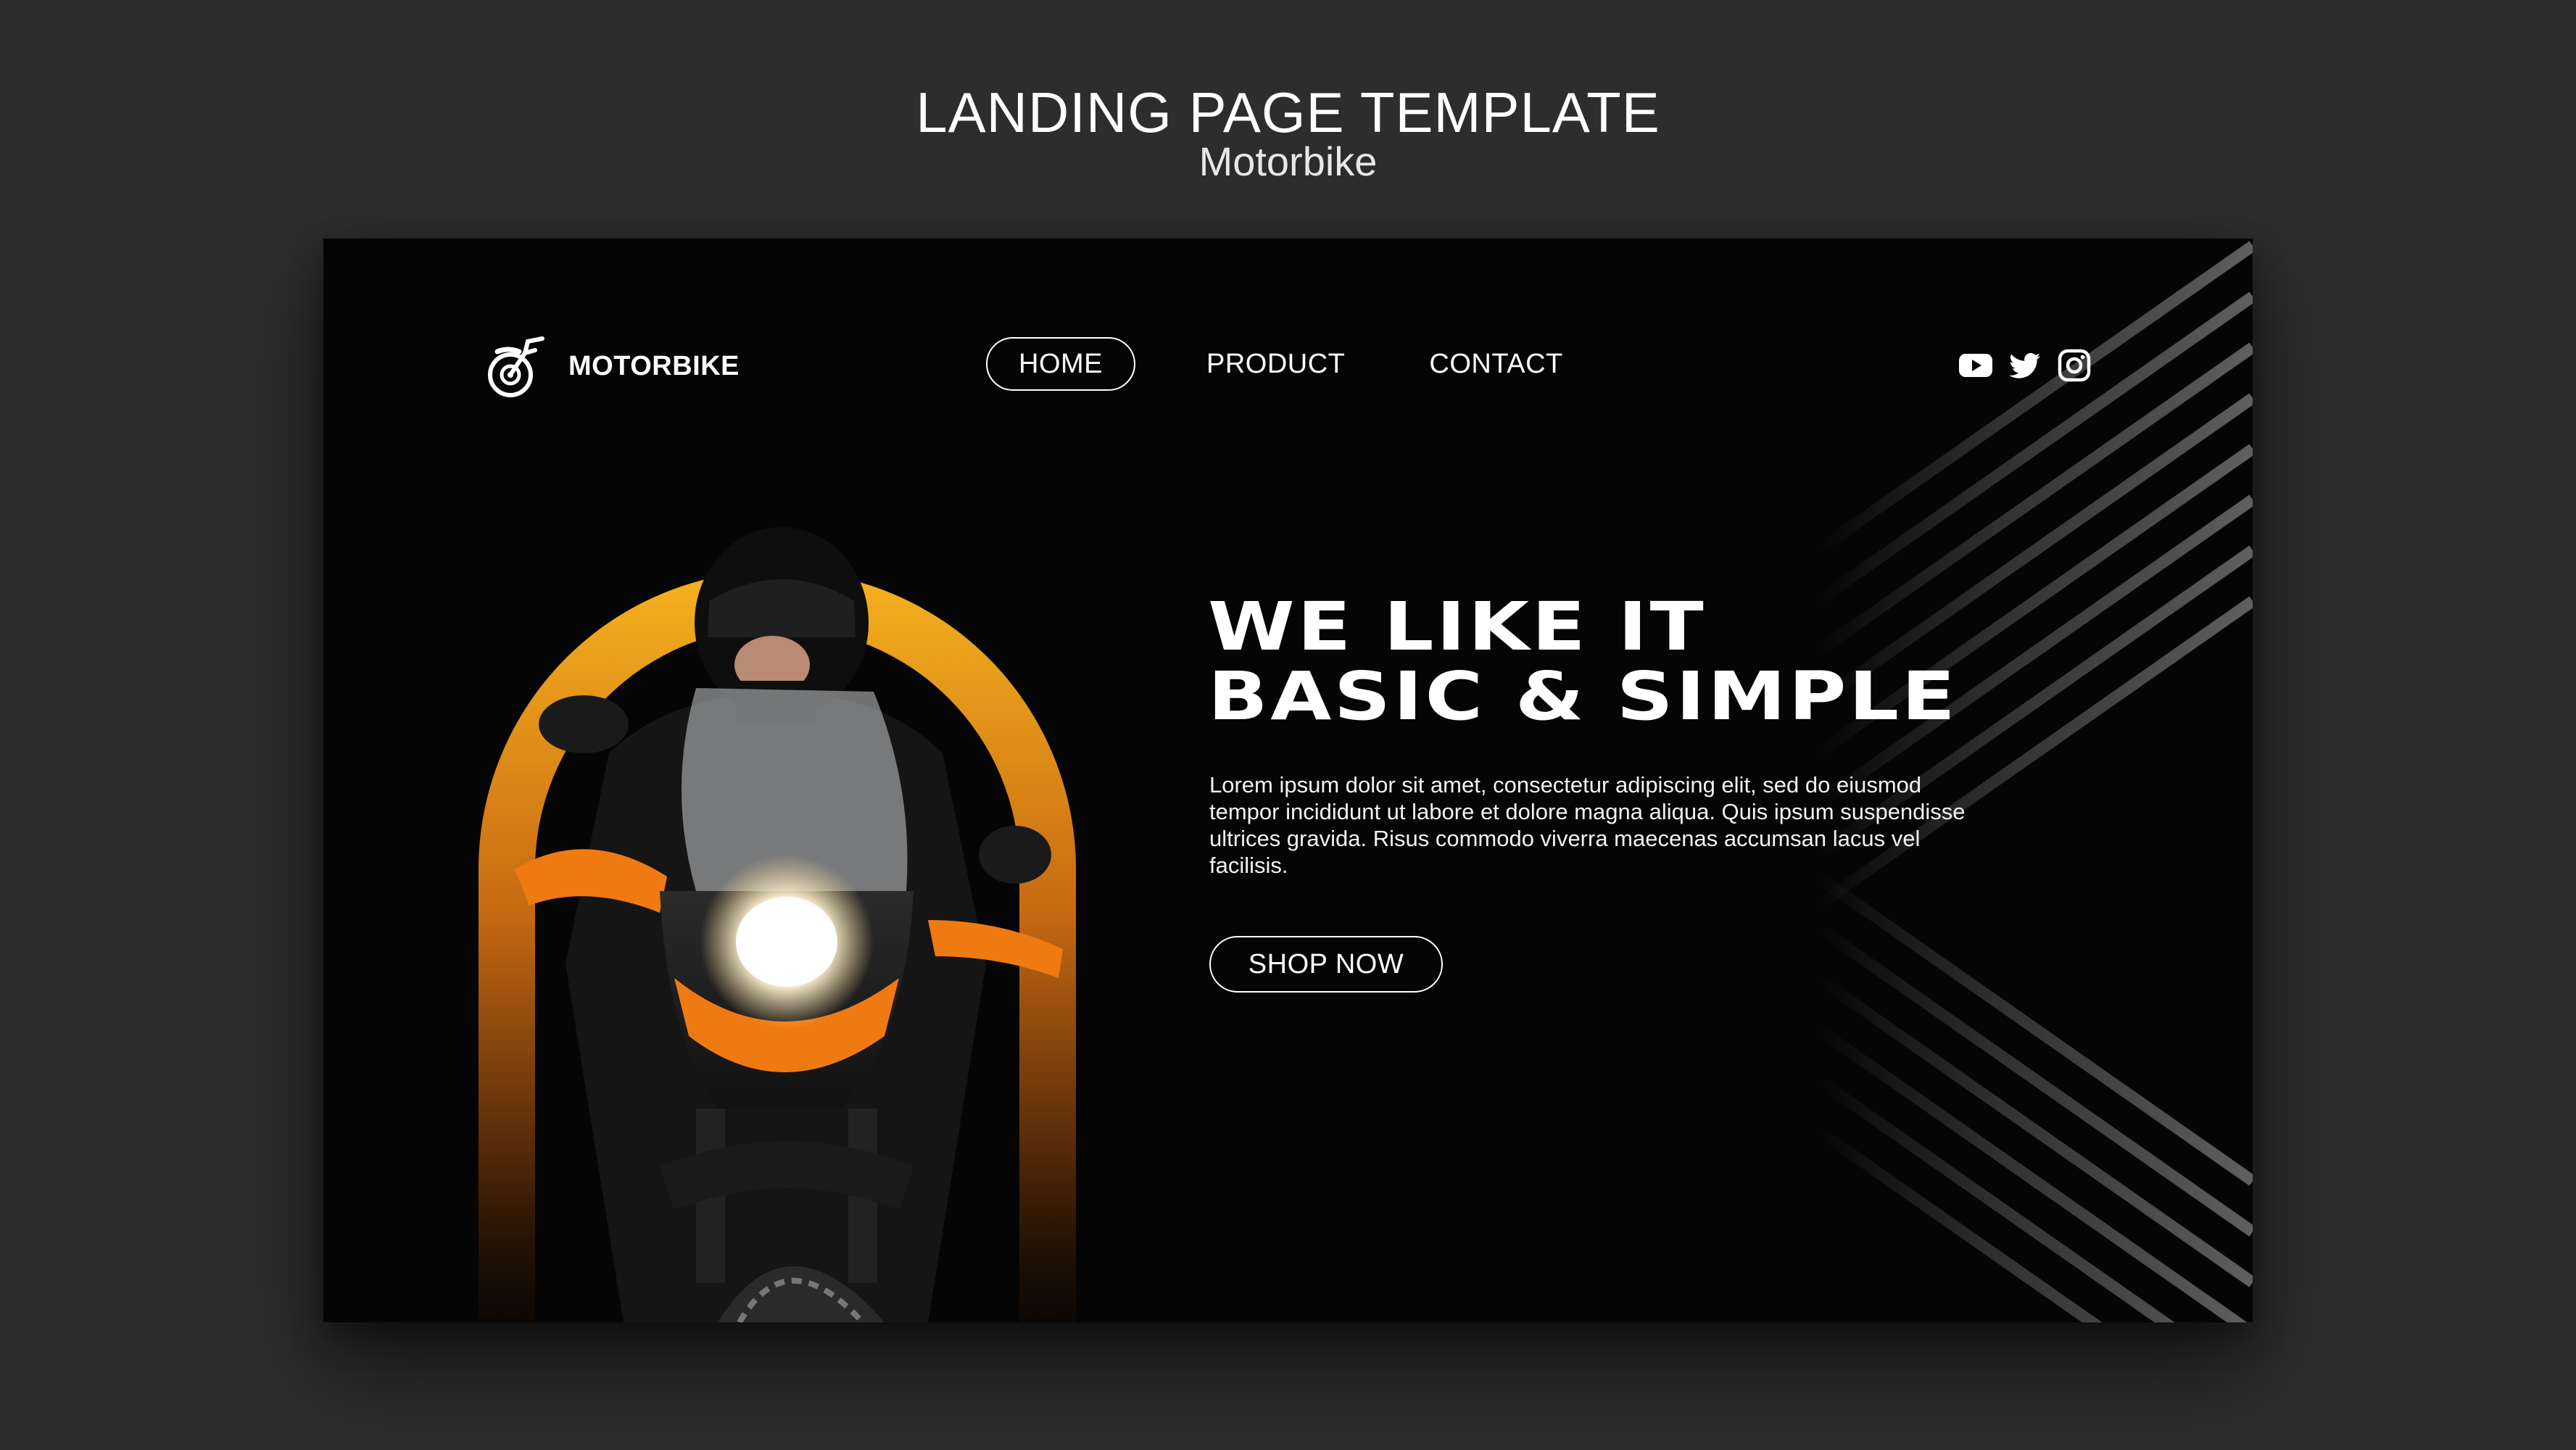 This screenshot has height=1450, width=2576. I want to click on brand-logo: MOTORBIKE, so click(611, 366).